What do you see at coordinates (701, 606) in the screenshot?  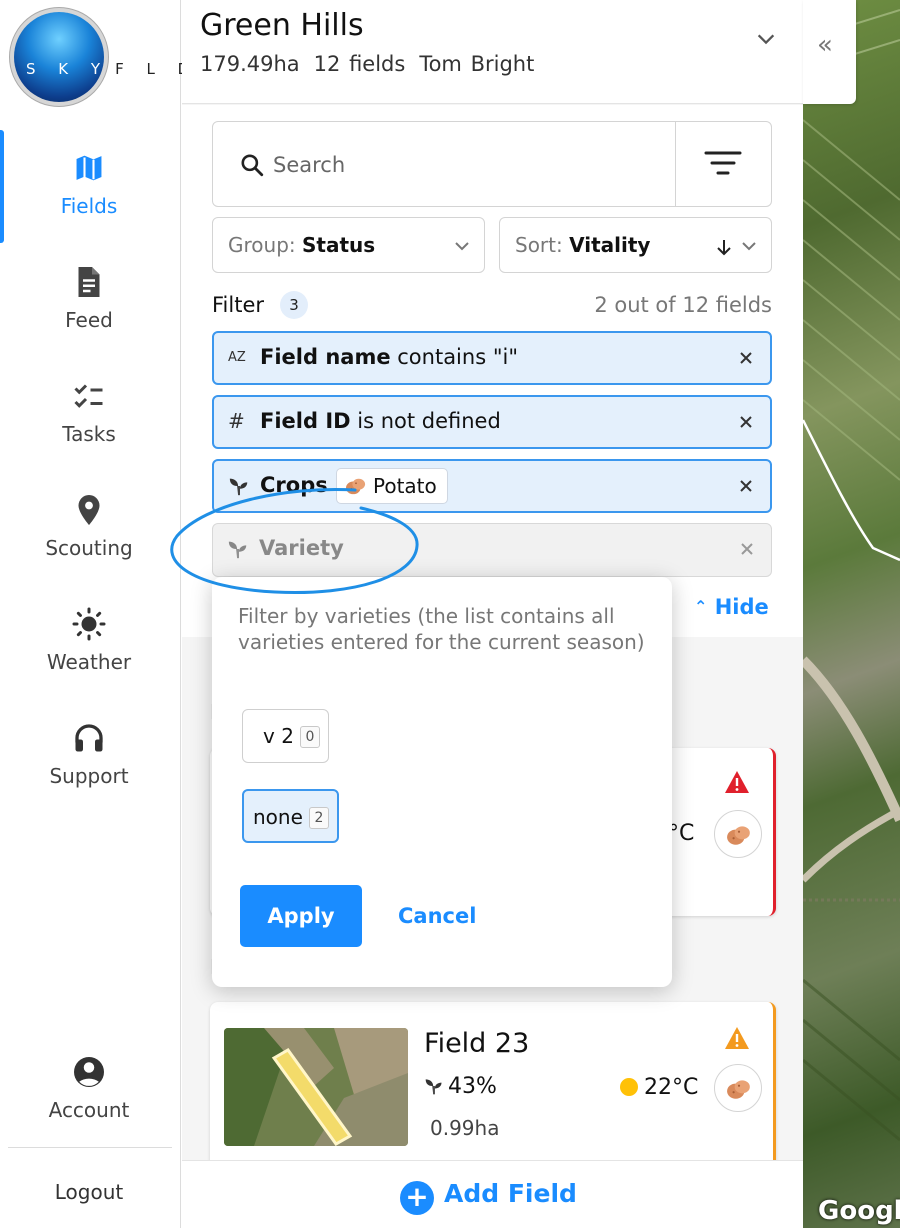 I see `double-chevron-up-icon: ⌃` at bounding box center [701, 606].